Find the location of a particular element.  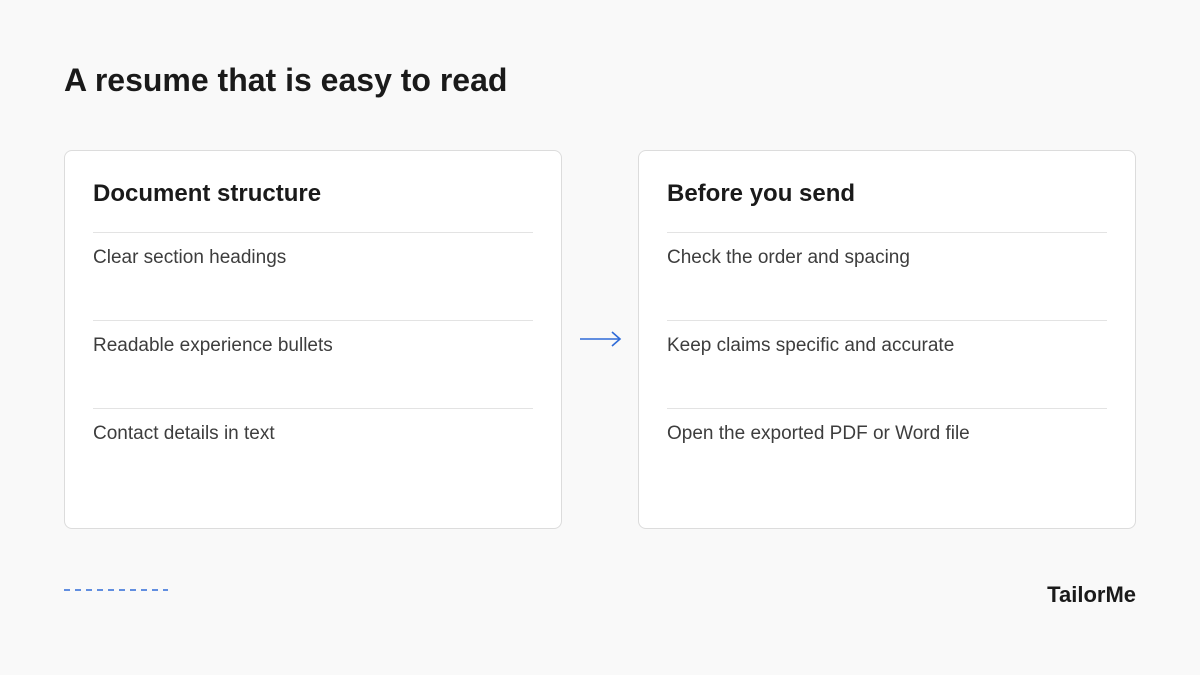

list-item-label: Clear section headings is located at coordinates (190, 257).